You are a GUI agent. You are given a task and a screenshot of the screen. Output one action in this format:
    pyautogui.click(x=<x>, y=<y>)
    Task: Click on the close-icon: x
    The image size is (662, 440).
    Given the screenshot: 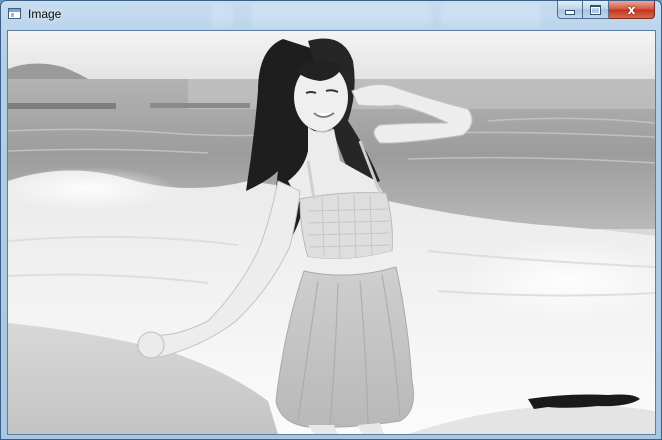 What is the action you would take?
    pyautogui.click(x=631, y=9)
    